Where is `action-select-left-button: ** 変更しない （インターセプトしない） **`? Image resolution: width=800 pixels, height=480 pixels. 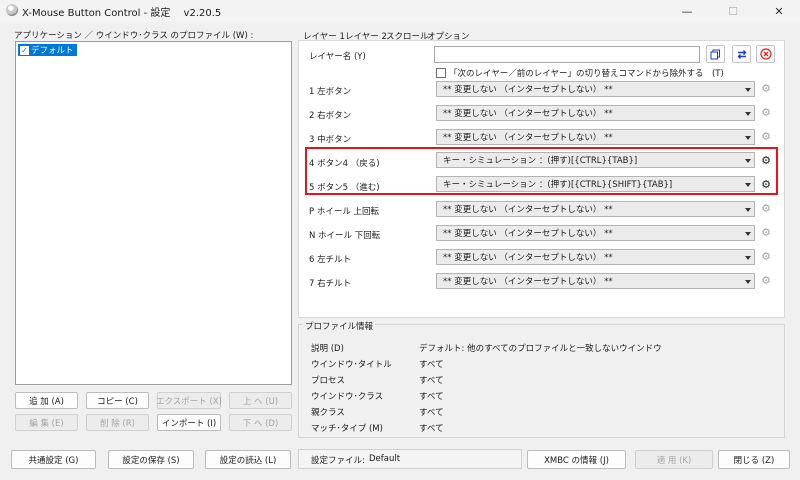
action-select-left-button: ** 変更しない （インターセプトしない） ** is located at coordinates (595, 89).